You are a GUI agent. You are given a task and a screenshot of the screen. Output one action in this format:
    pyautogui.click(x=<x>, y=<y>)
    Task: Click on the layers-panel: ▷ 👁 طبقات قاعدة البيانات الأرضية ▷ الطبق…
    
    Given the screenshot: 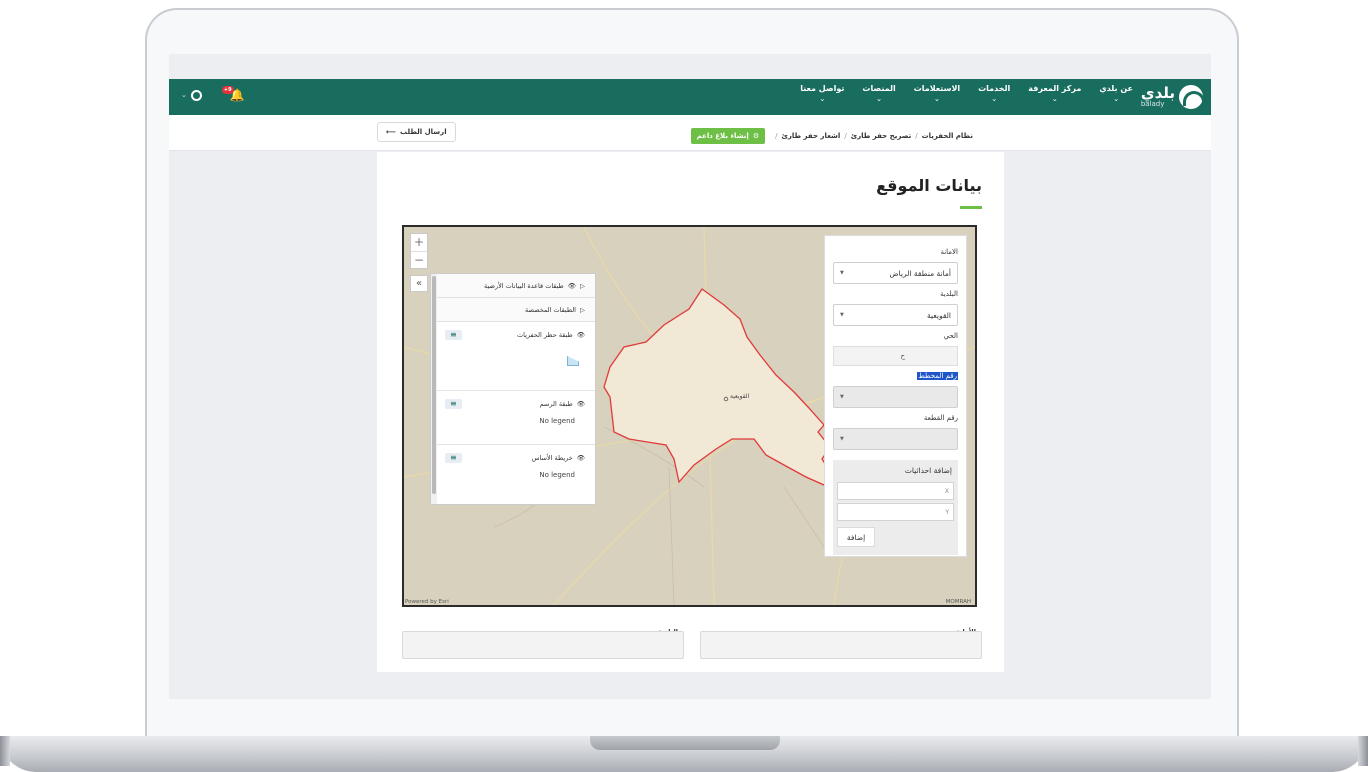 What is the action you would take?
    pyautogui.click(x=513, y=389)
    